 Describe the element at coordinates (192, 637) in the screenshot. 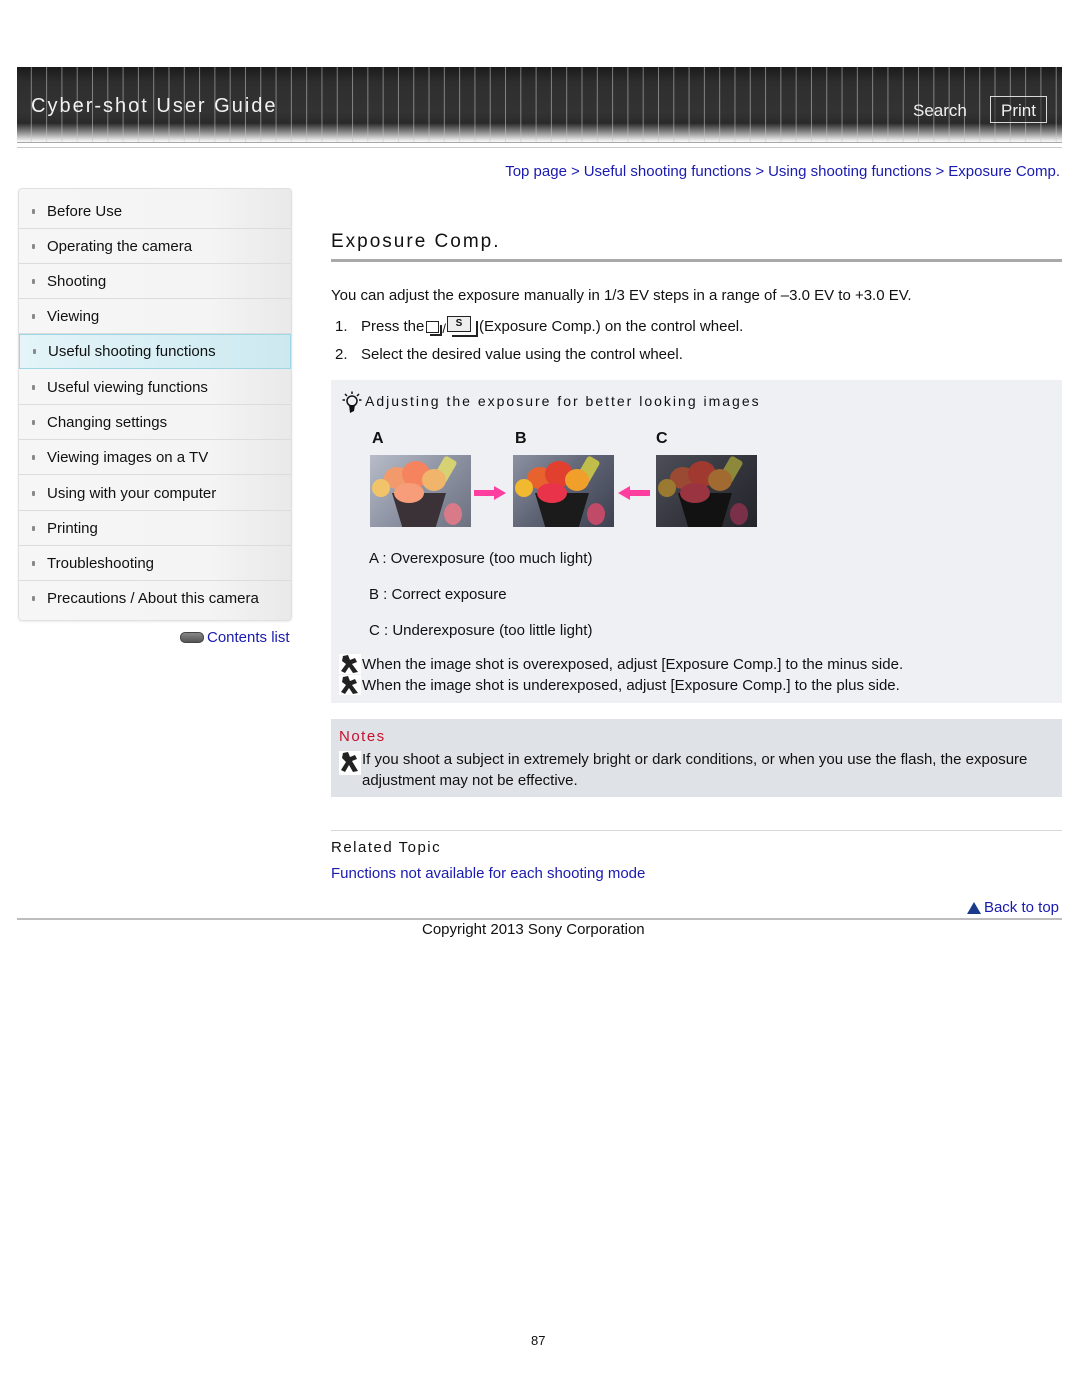

I see `contents-list-icon` at that location.